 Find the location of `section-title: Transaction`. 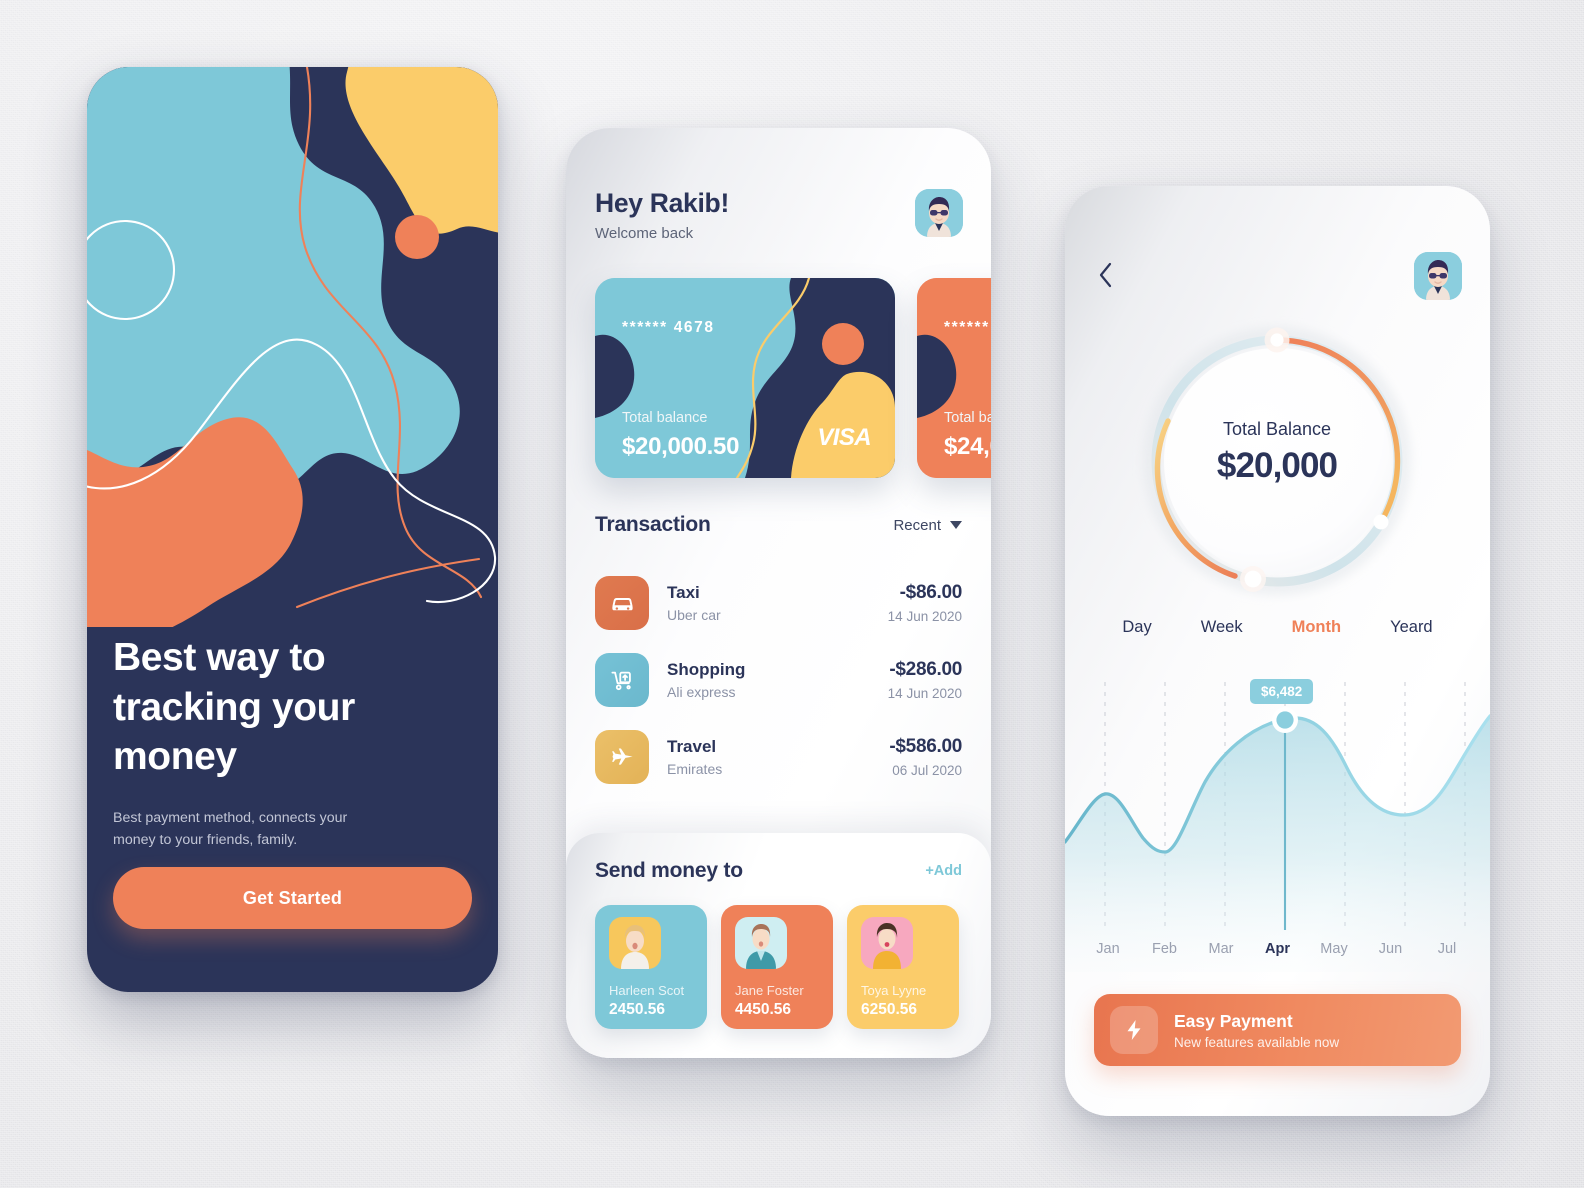

section-title: Transaction is located at coordinates (653, 524).